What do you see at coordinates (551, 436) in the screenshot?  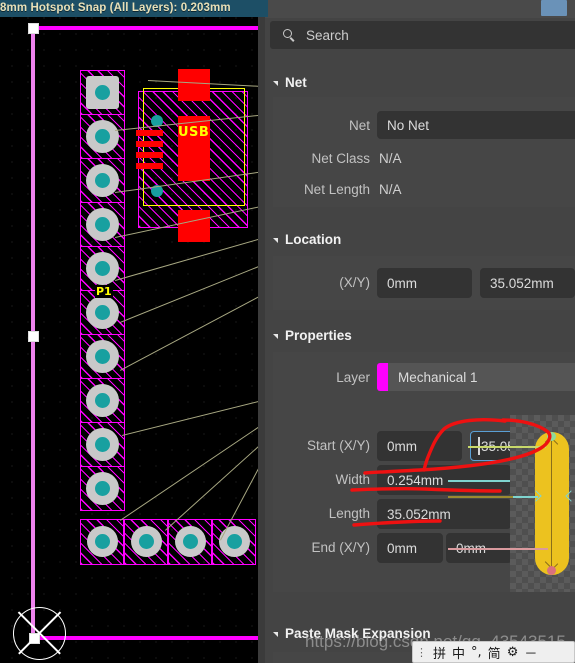 I see `start-endpoint-marker` at bounding box center [551, 436].